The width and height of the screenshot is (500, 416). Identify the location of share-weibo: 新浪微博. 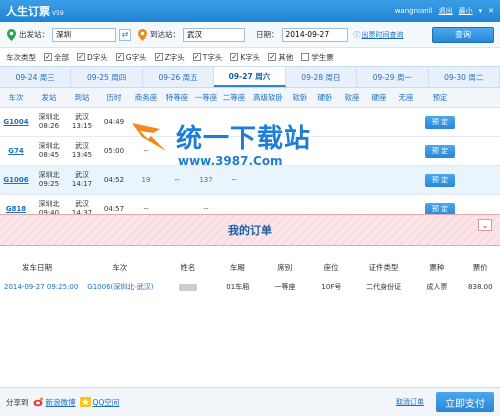
(54, 402).